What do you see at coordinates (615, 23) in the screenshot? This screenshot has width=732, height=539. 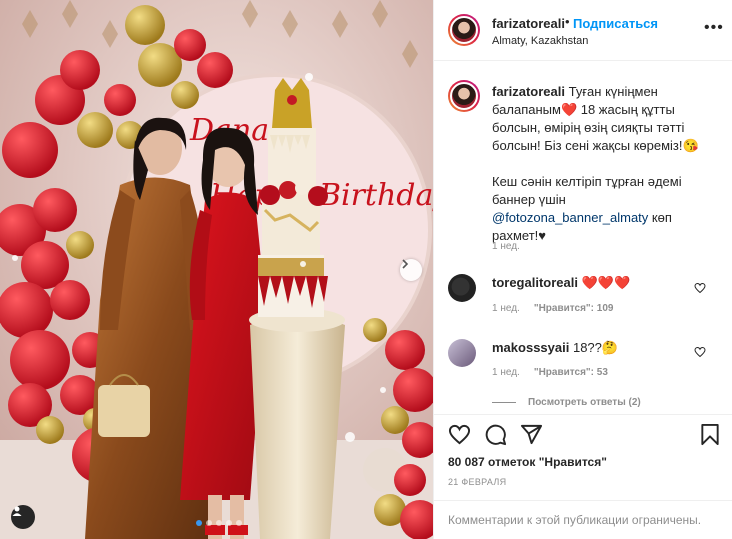 I see `follow-button: Подписаться` at bounding box center [615, 23].